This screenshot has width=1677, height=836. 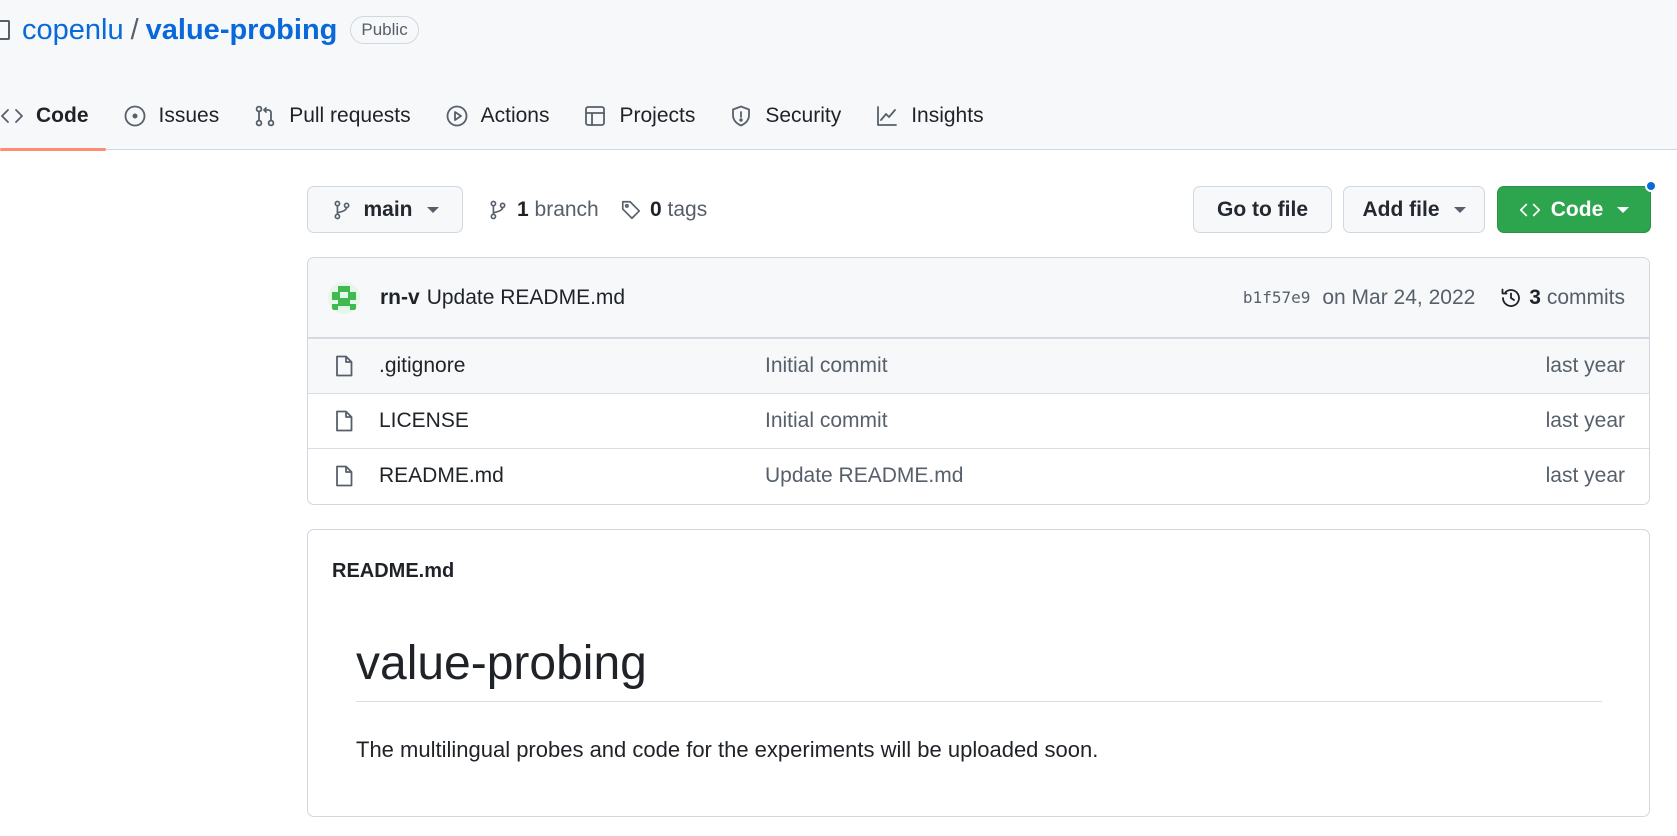 What do you see at coordinates (526, 298) in the screenshot?
I see `commit-message-link: Update README.md` at bounding box center [526, 298].